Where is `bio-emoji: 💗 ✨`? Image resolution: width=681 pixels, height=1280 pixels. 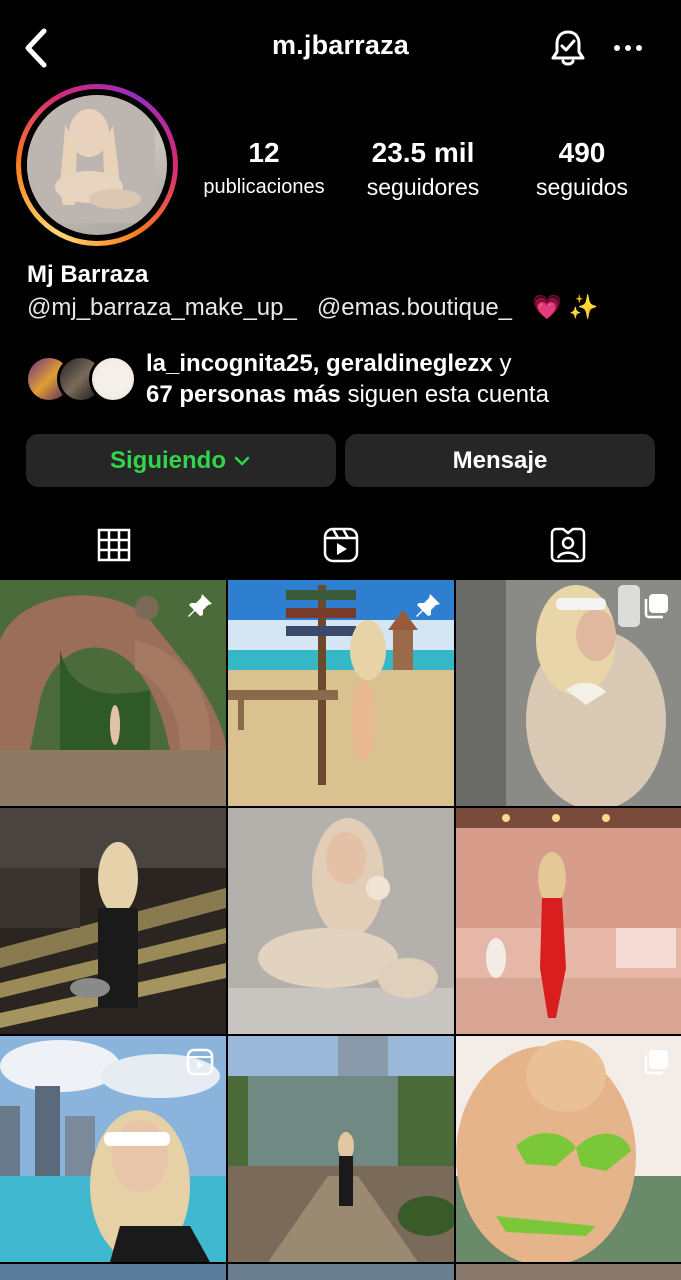 bio-emoji: 💗 ✨ is located at coordinates (565, 307).